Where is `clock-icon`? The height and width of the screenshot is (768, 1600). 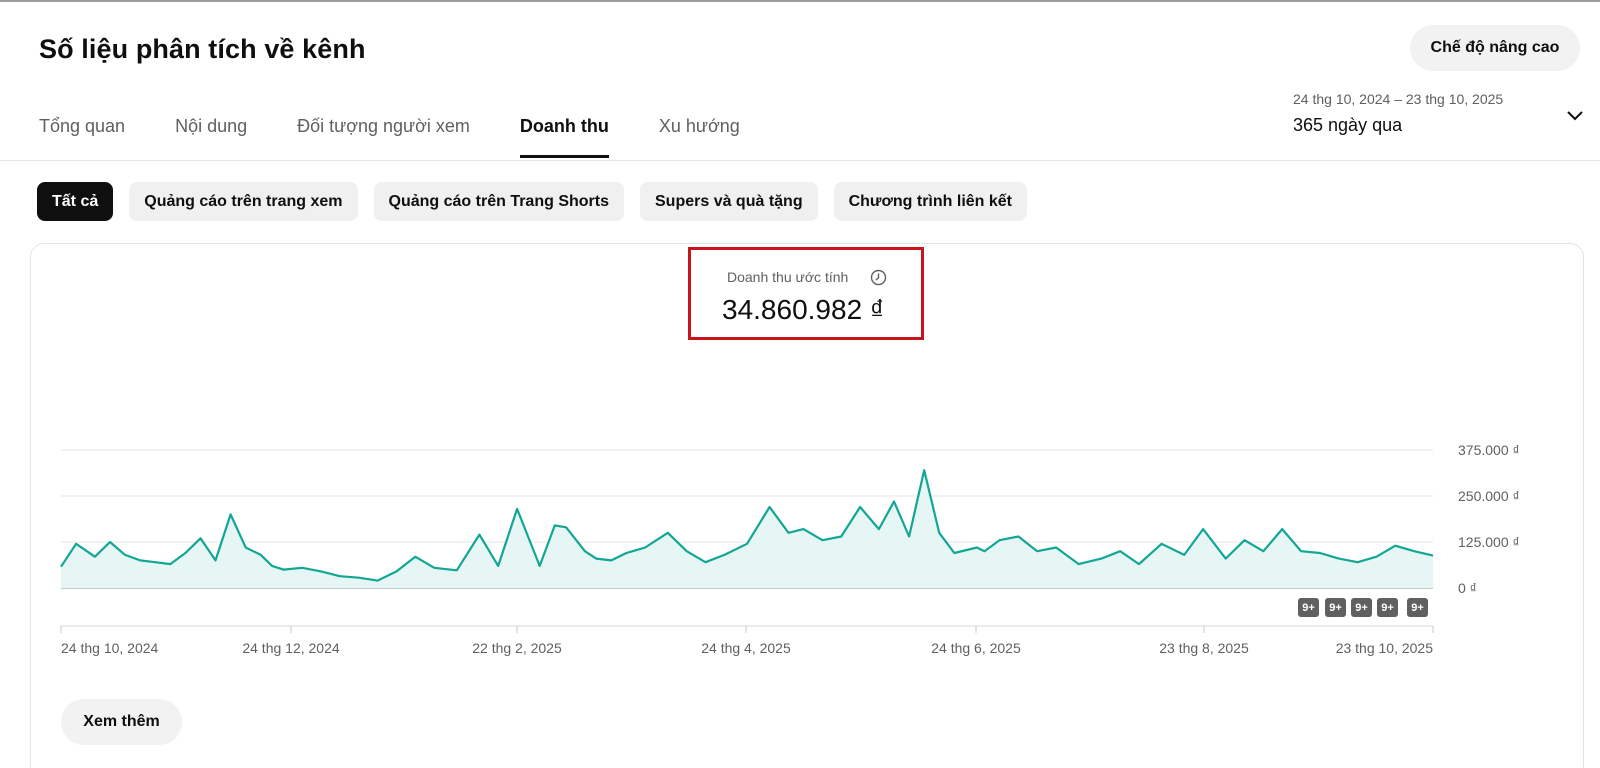 clock-icon is located at coordinates (878, 277).